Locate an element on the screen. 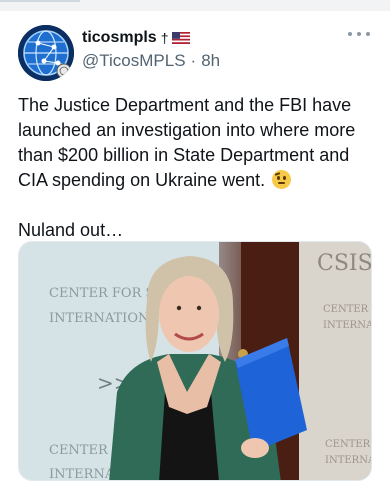 The image size is (390, 500). handle: @TicosMPLS is located at coordinates (134, 61).